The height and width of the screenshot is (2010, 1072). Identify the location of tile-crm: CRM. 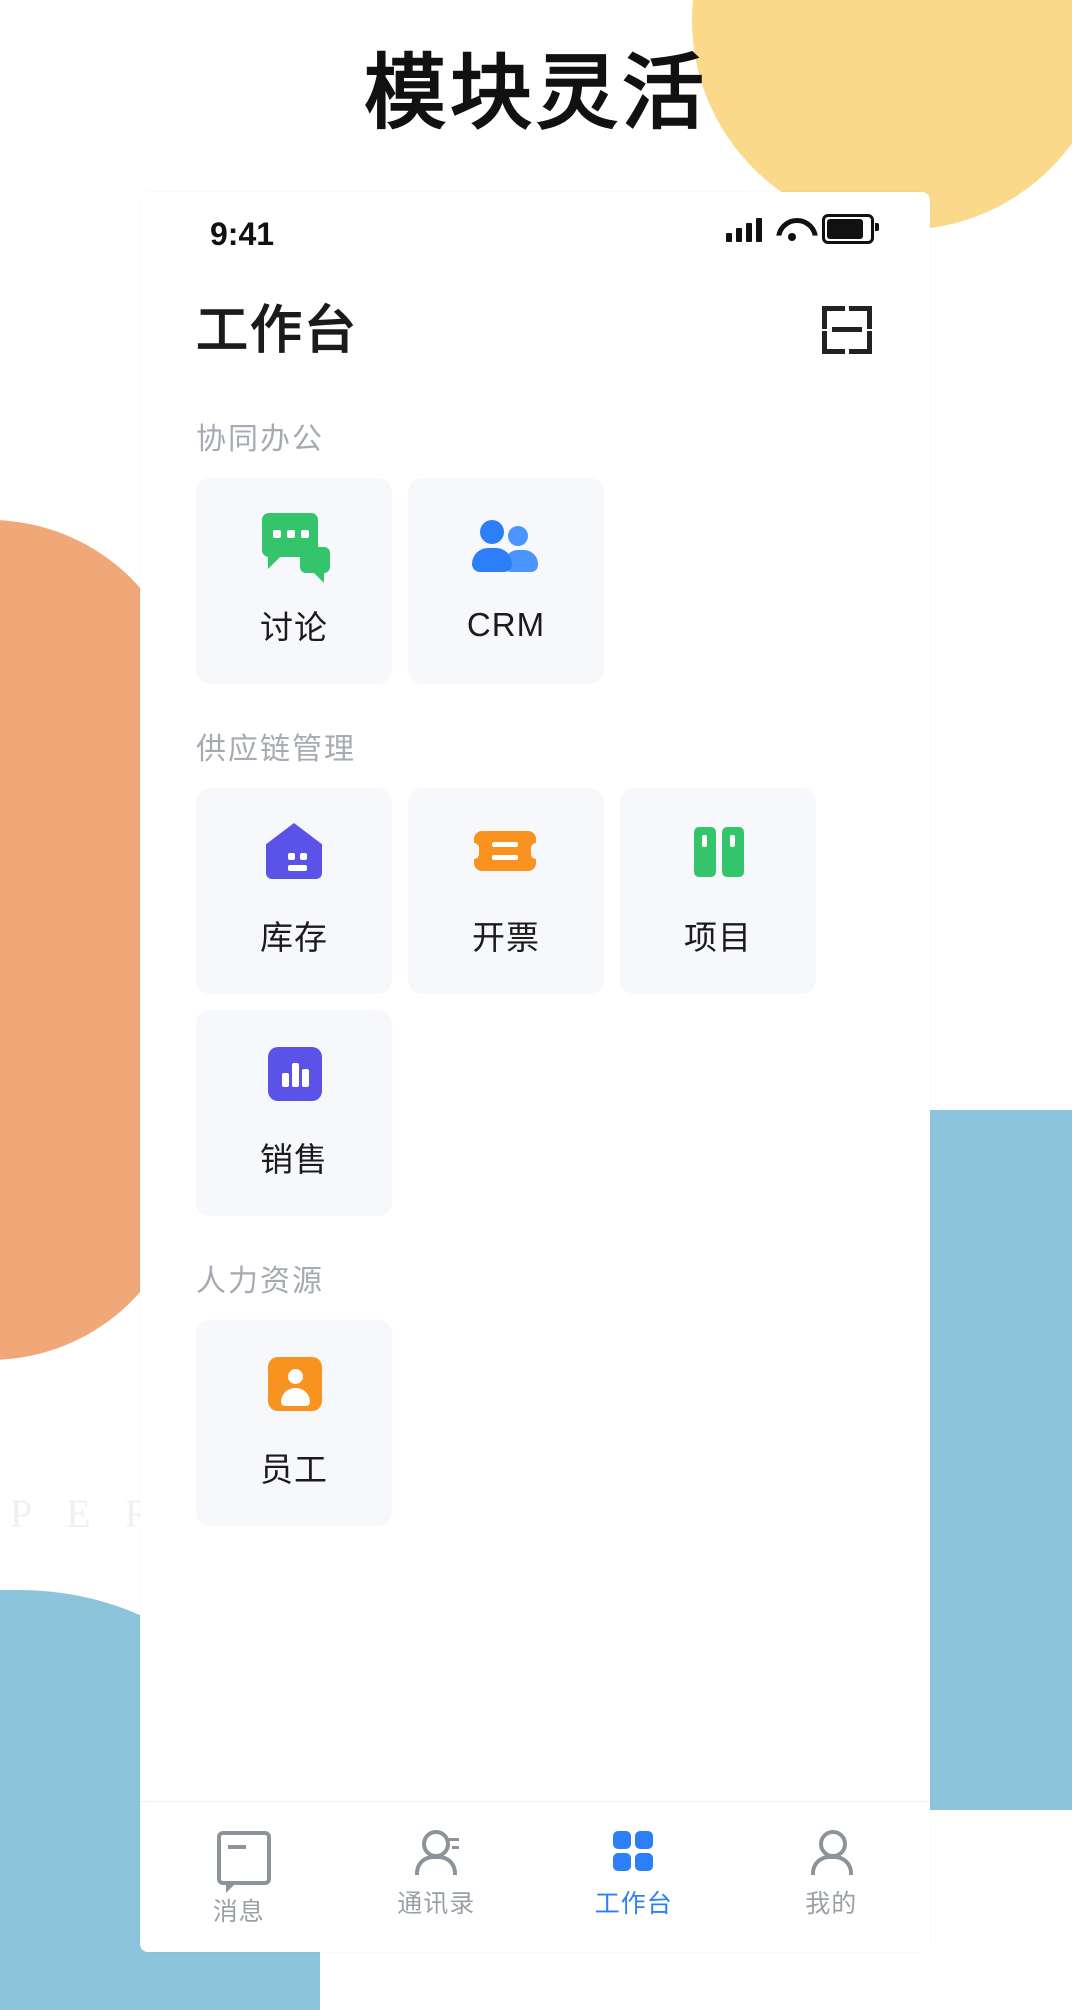
(506, 581).